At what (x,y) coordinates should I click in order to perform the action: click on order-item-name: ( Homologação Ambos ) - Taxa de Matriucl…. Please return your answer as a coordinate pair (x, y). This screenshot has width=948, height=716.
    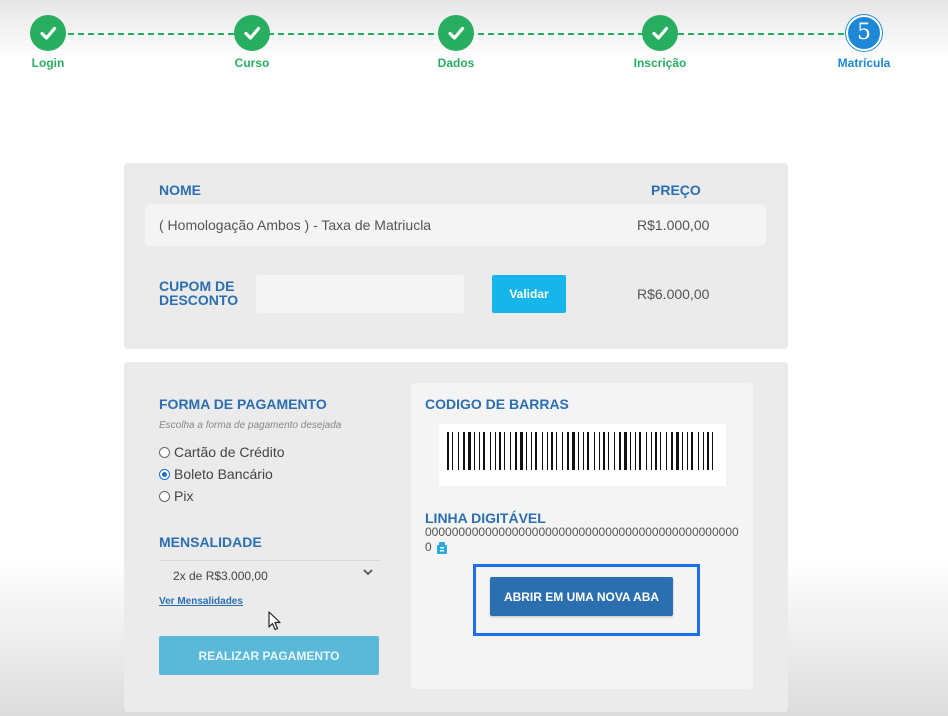
    Looking at the image, I should click on (295, 225).